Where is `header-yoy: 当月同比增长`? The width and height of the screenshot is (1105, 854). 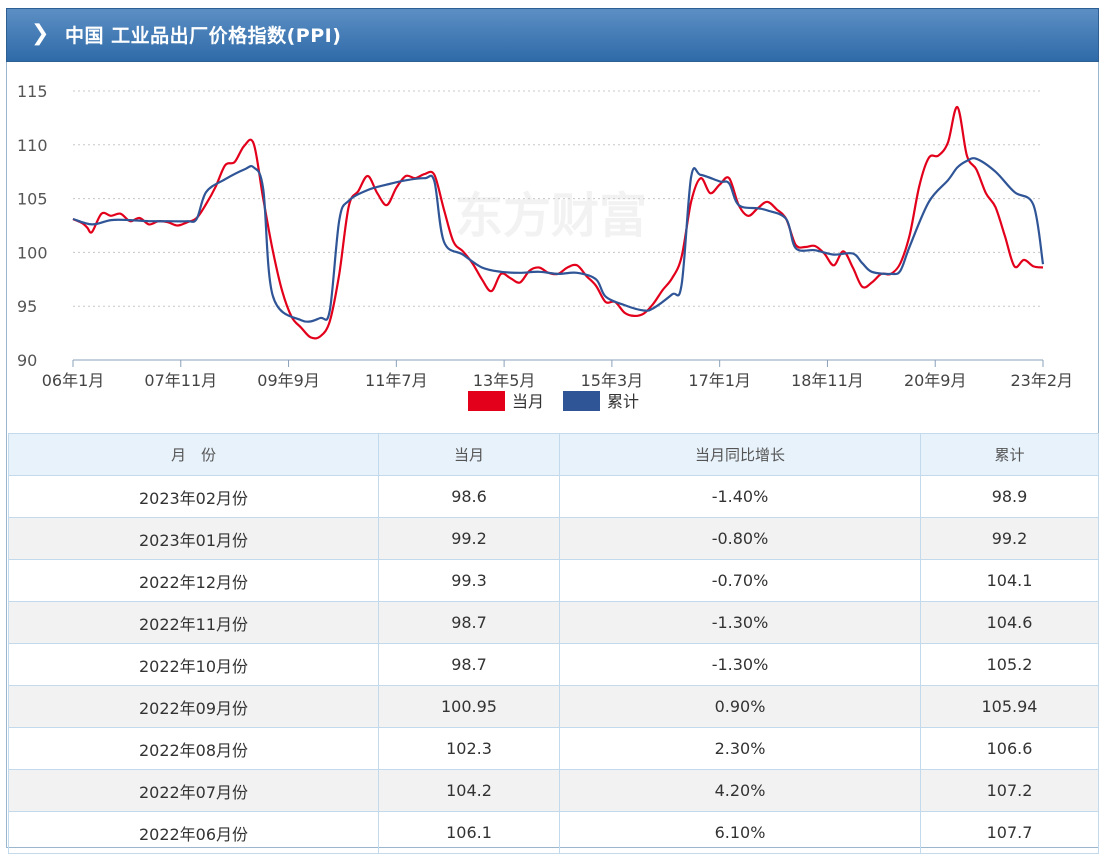 header-yoy: 当月同比增长 is located at coordinates (740, 454).